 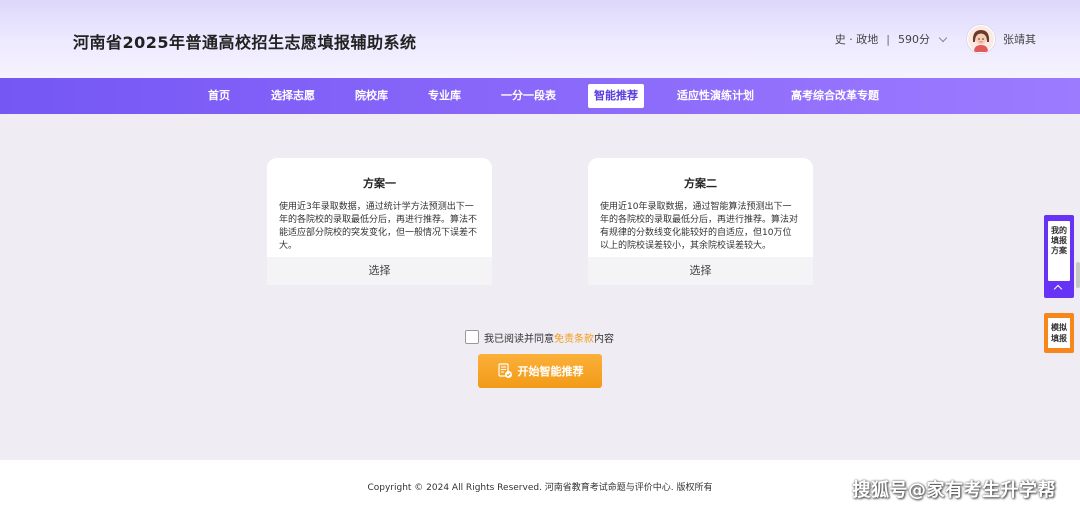 I want to click on username: 张靖其, so click(x=1019, y=39).